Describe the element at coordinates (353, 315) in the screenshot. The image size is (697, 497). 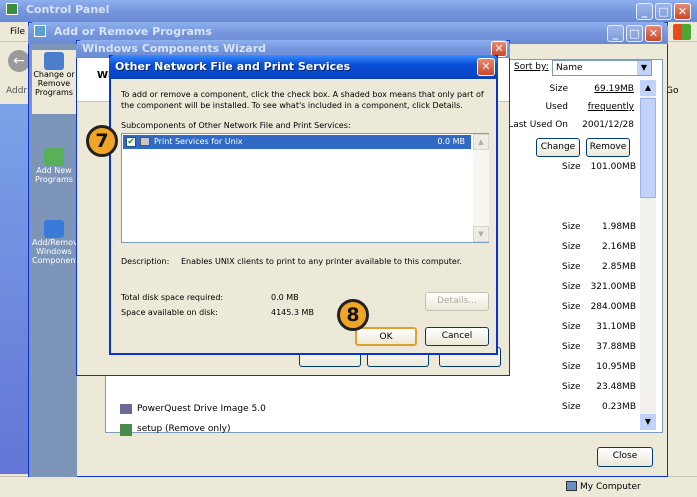
I see `step-8-badge: 8` at that location.